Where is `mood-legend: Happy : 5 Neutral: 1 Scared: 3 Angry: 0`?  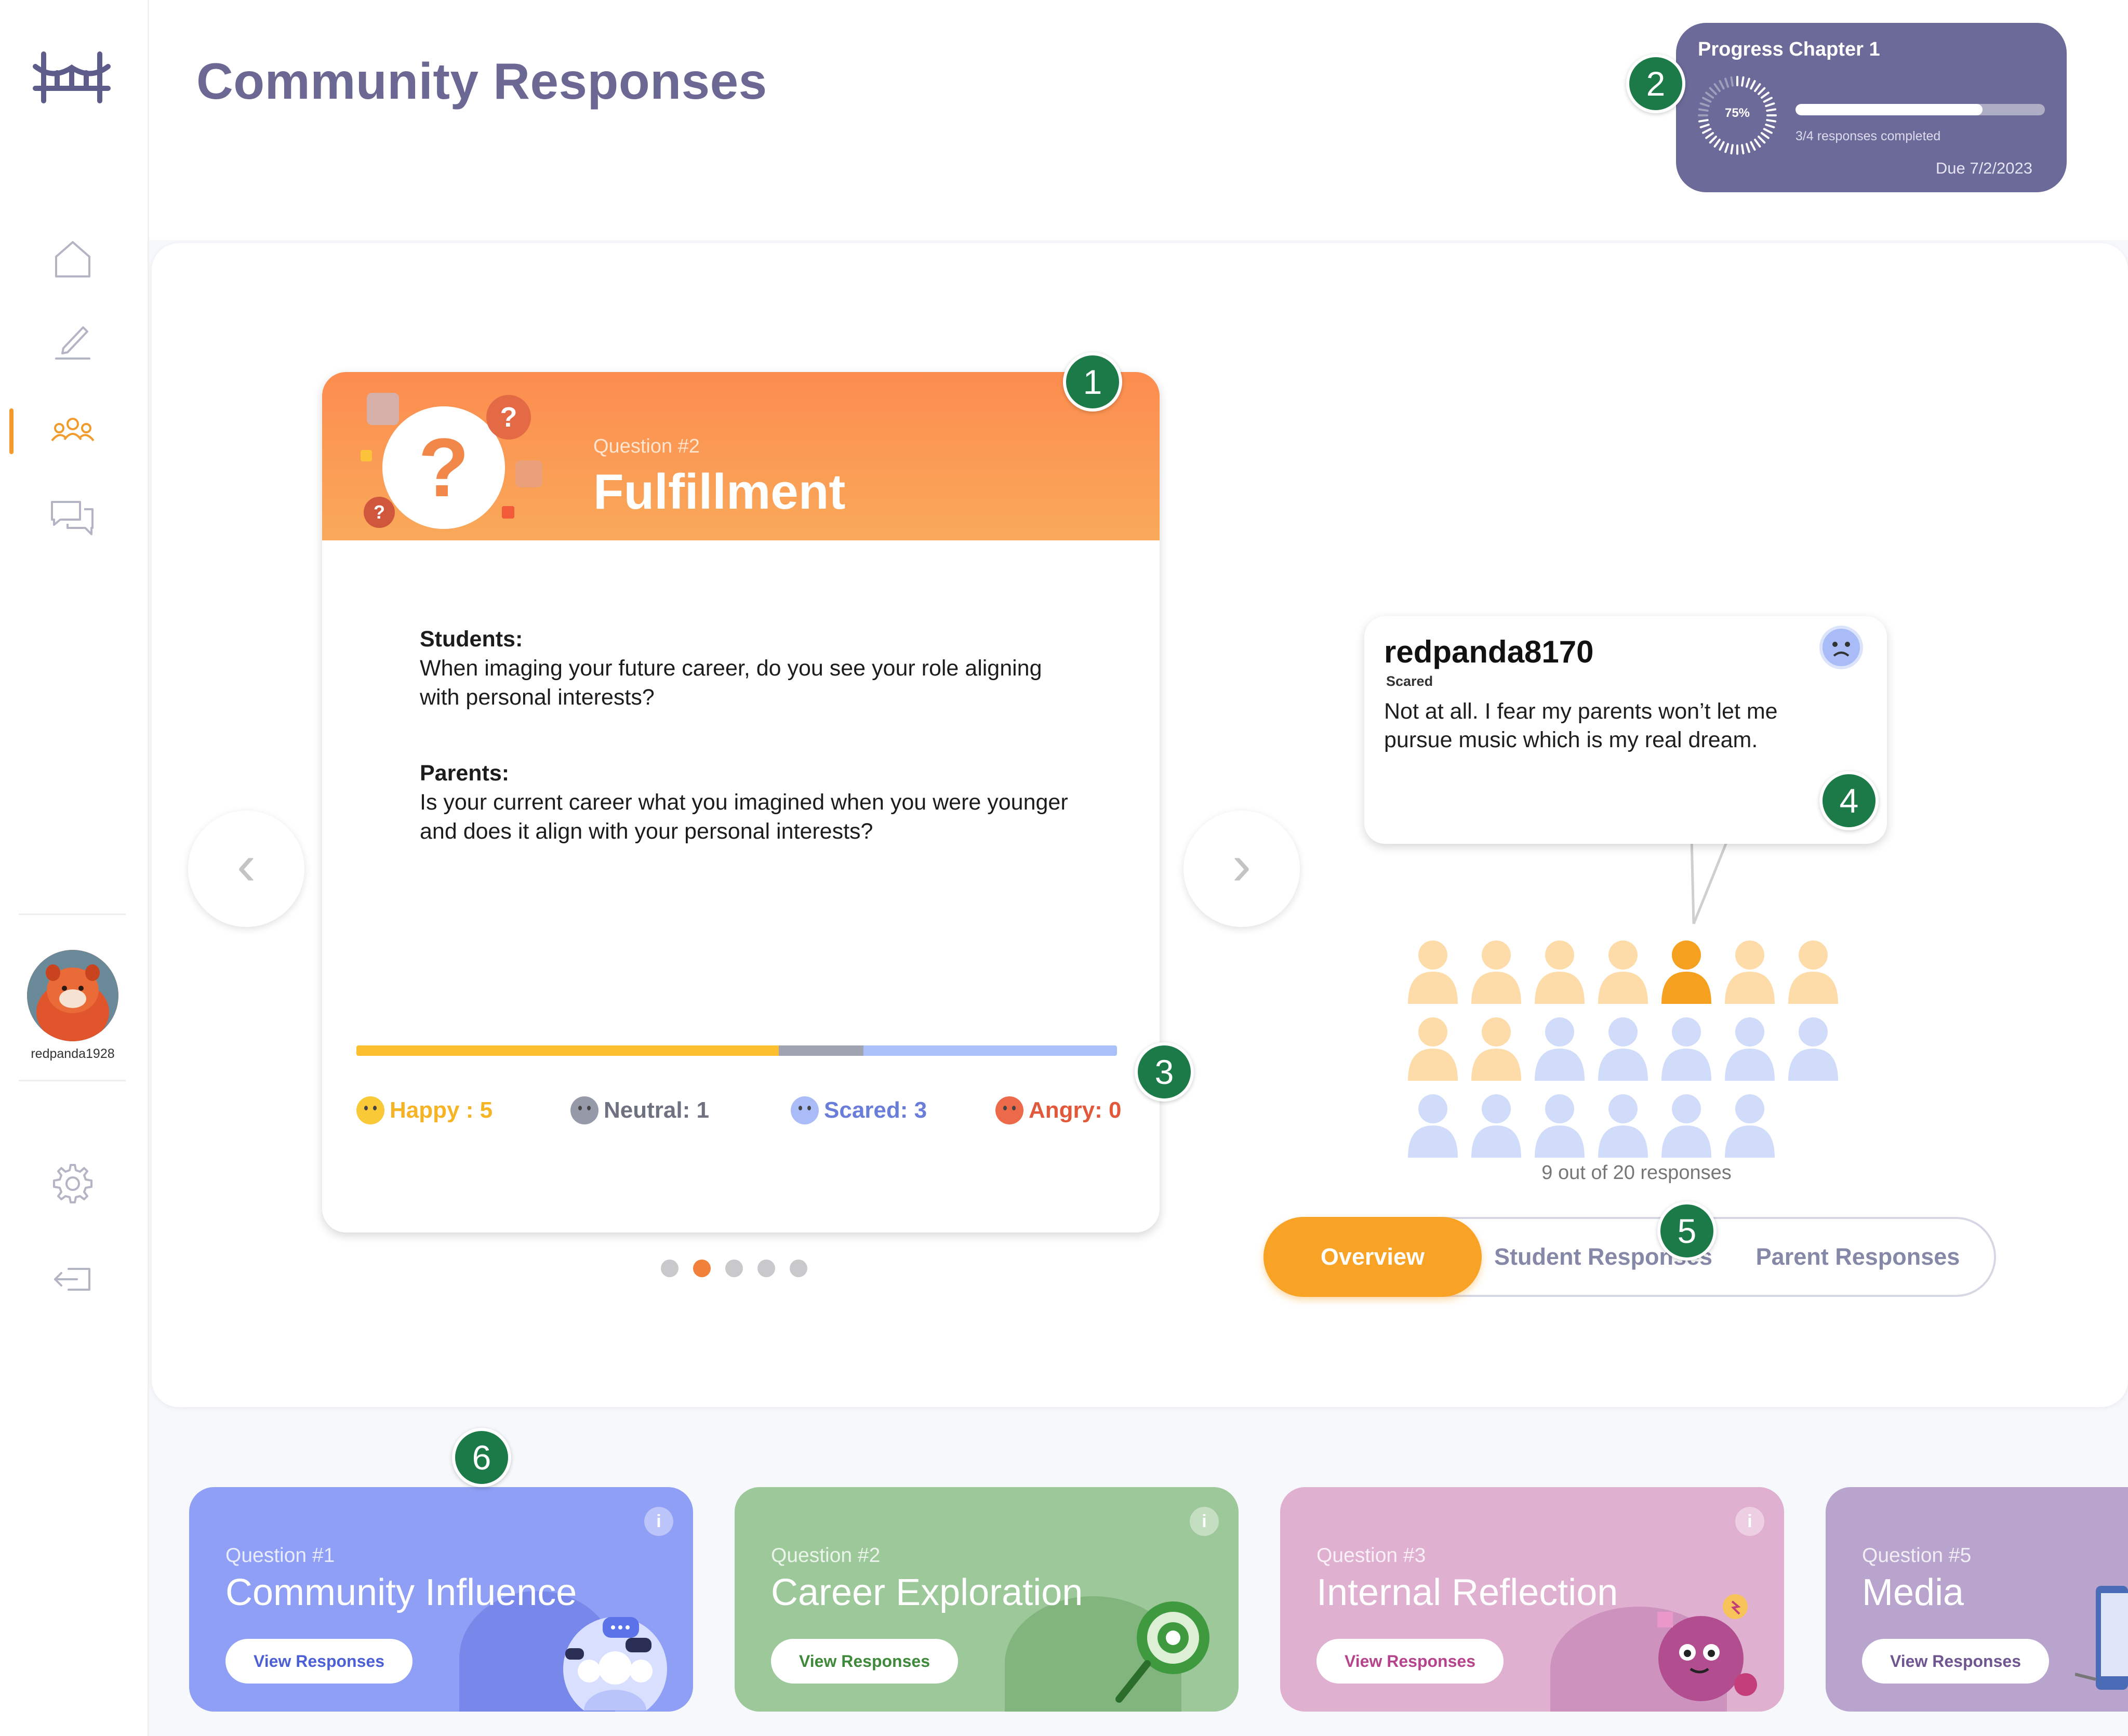 mood-legend: Happy : 5 Neutral: 1 Scared: 3 Angry: 0 is located at coordinates (746, 1114).